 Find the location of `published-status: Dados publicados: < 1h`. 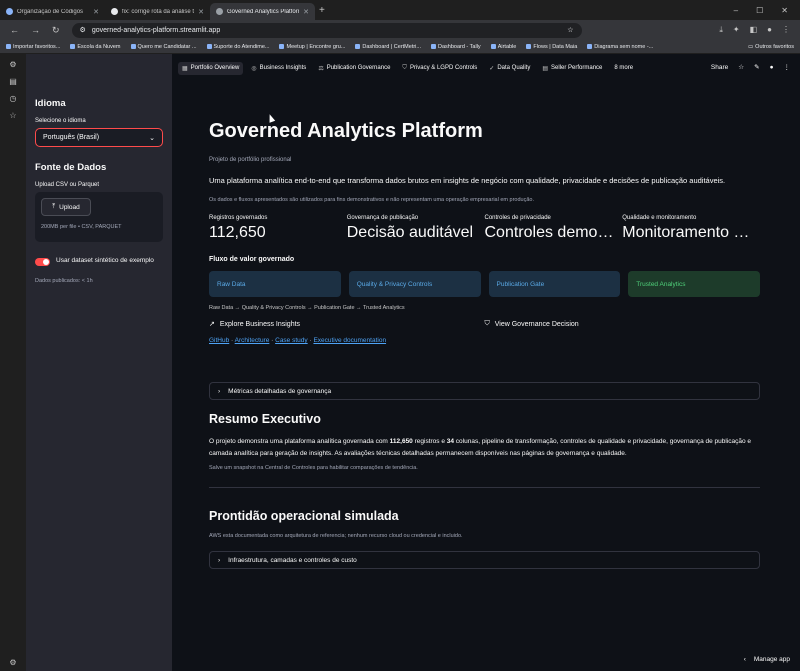

published-status: Dados publicados: < 1h is located at coordinates (64, 281).